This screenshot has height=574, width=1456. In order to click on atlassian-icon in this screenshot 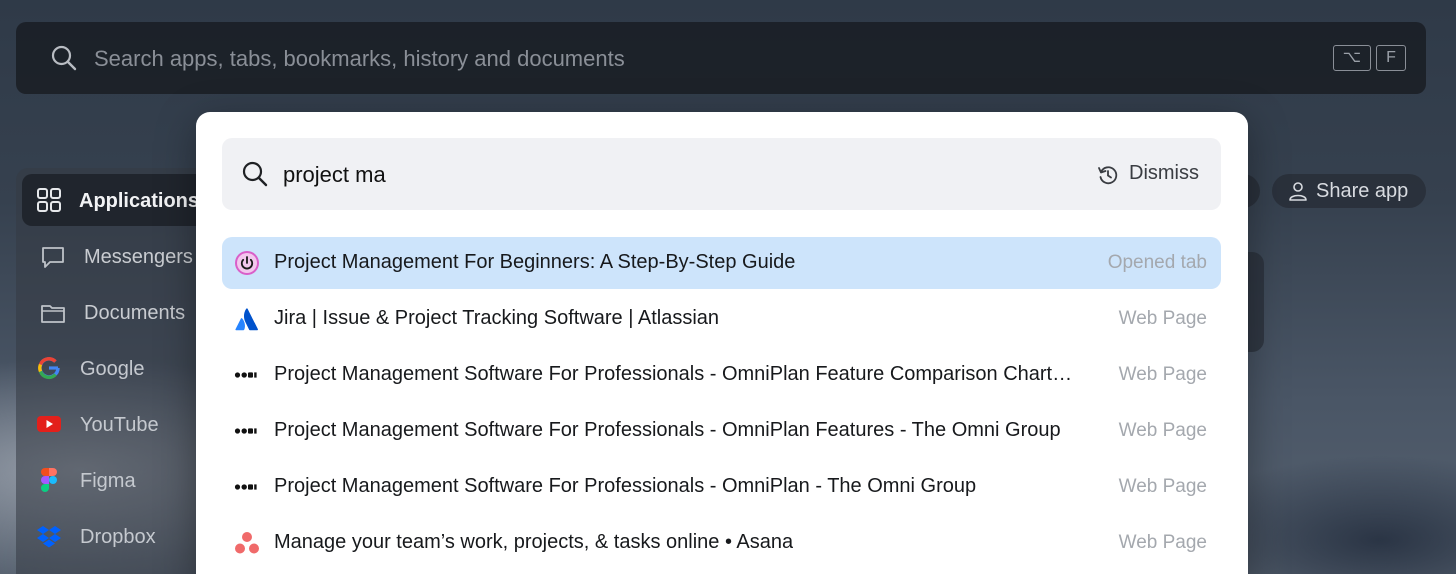, I will do `click(246, 319)`.